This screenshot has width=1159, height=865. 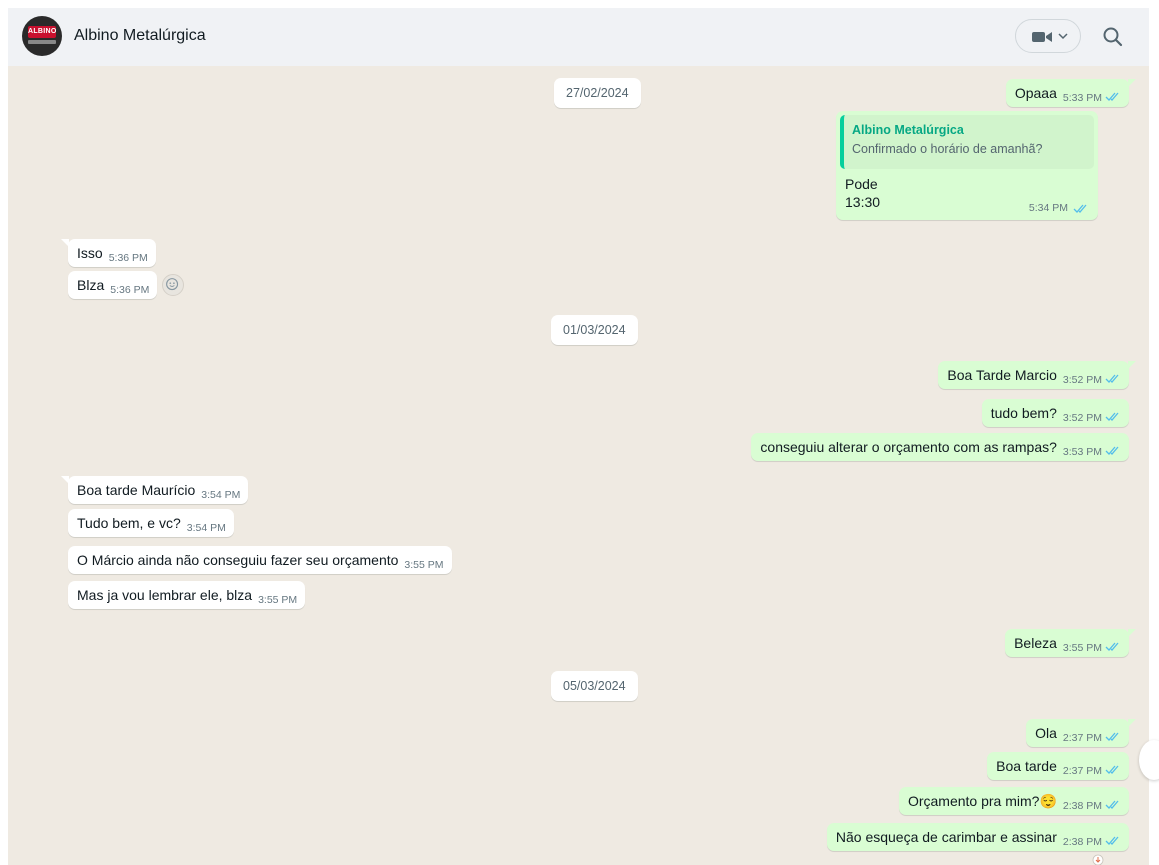 What do you see at coordinates (594, 686) in the screenshot?
I see `date-separator: 05/03/2024` at bounding box center [594, 686].